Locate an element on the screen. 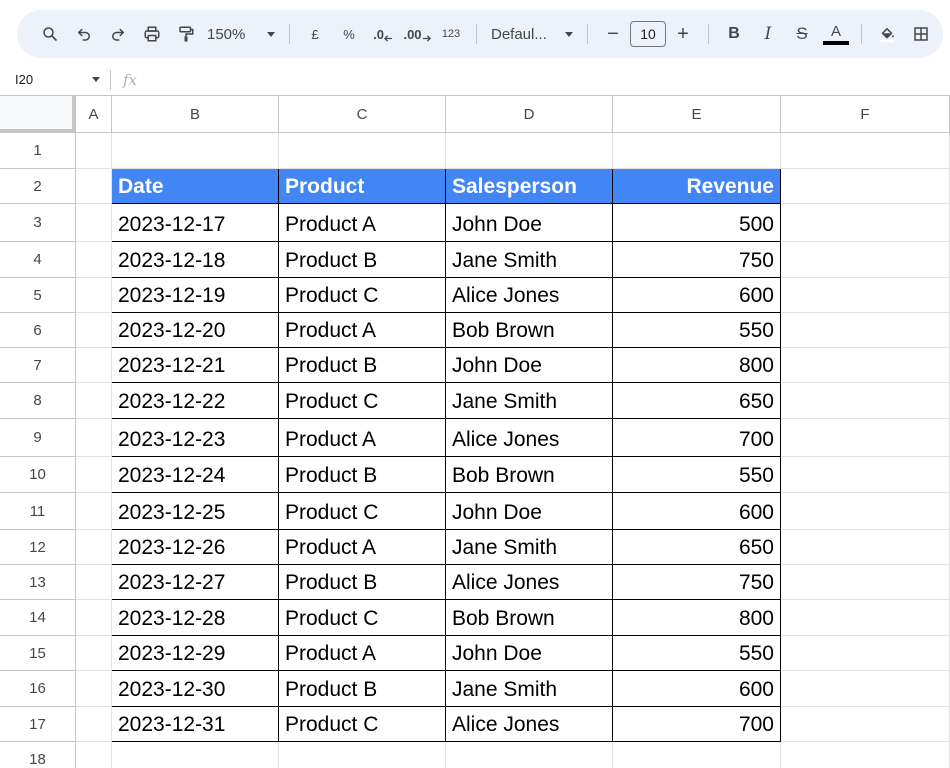 The height and width of the screenshot is (768, 950). cell-b1 is located at coordinates (195, 151).